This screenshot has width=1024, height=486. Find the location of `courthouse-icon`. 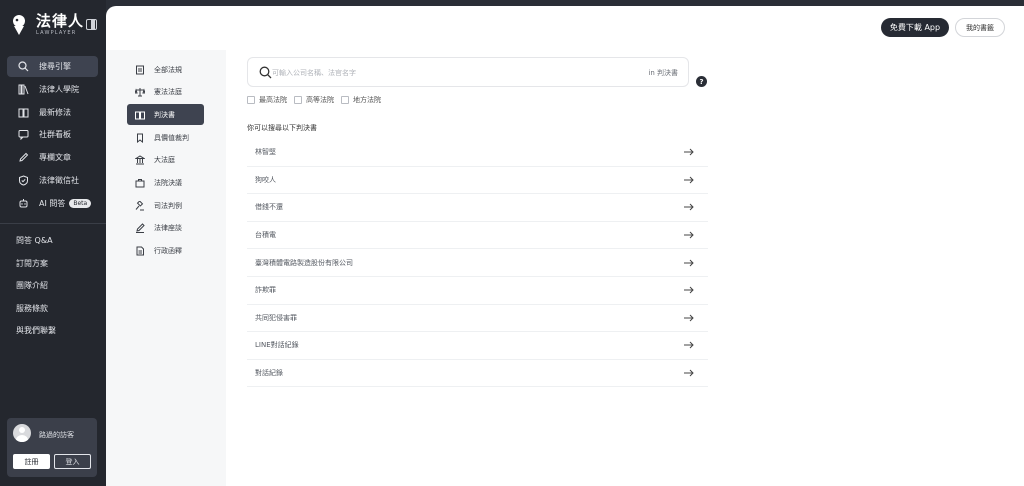

courthouse-icon is located at coordinates (140, 160).